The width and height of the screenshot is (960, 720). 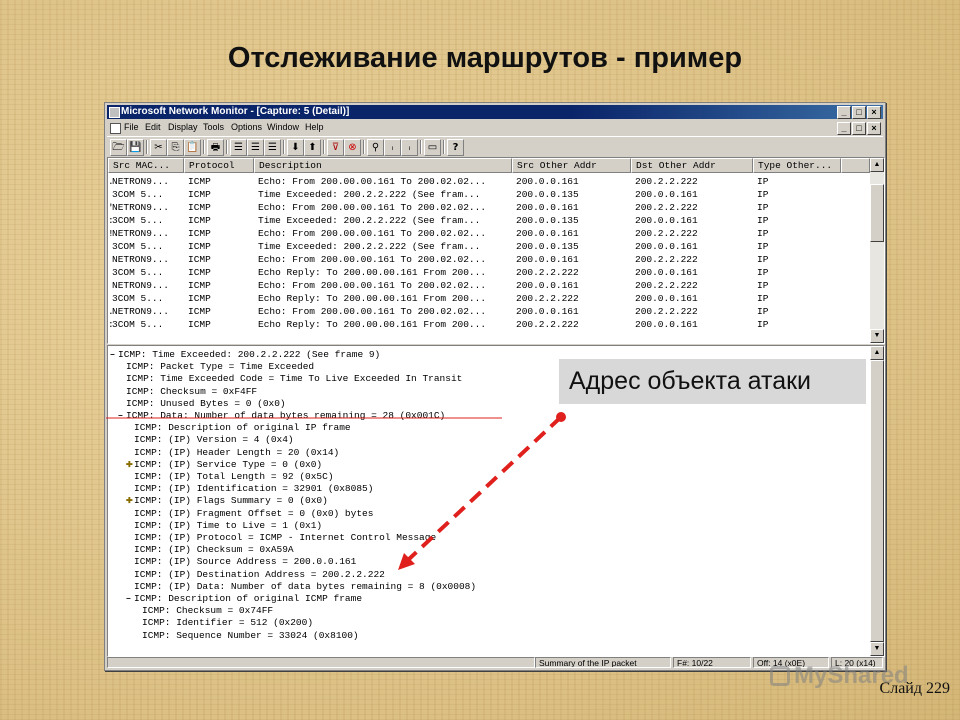 What do you see at coordinates (780, 676) in the screenshot?
I see `watermark-logo-icon` at bounding box center [780, 676].